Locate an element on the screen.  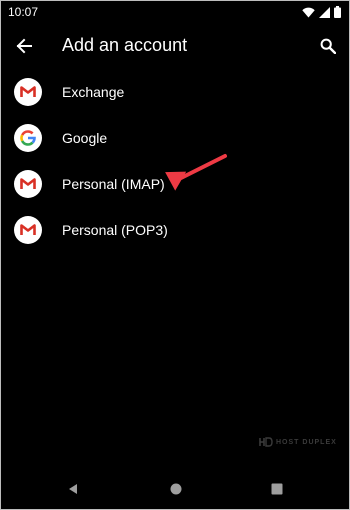
search-icon is located at coordinates (328, 46).